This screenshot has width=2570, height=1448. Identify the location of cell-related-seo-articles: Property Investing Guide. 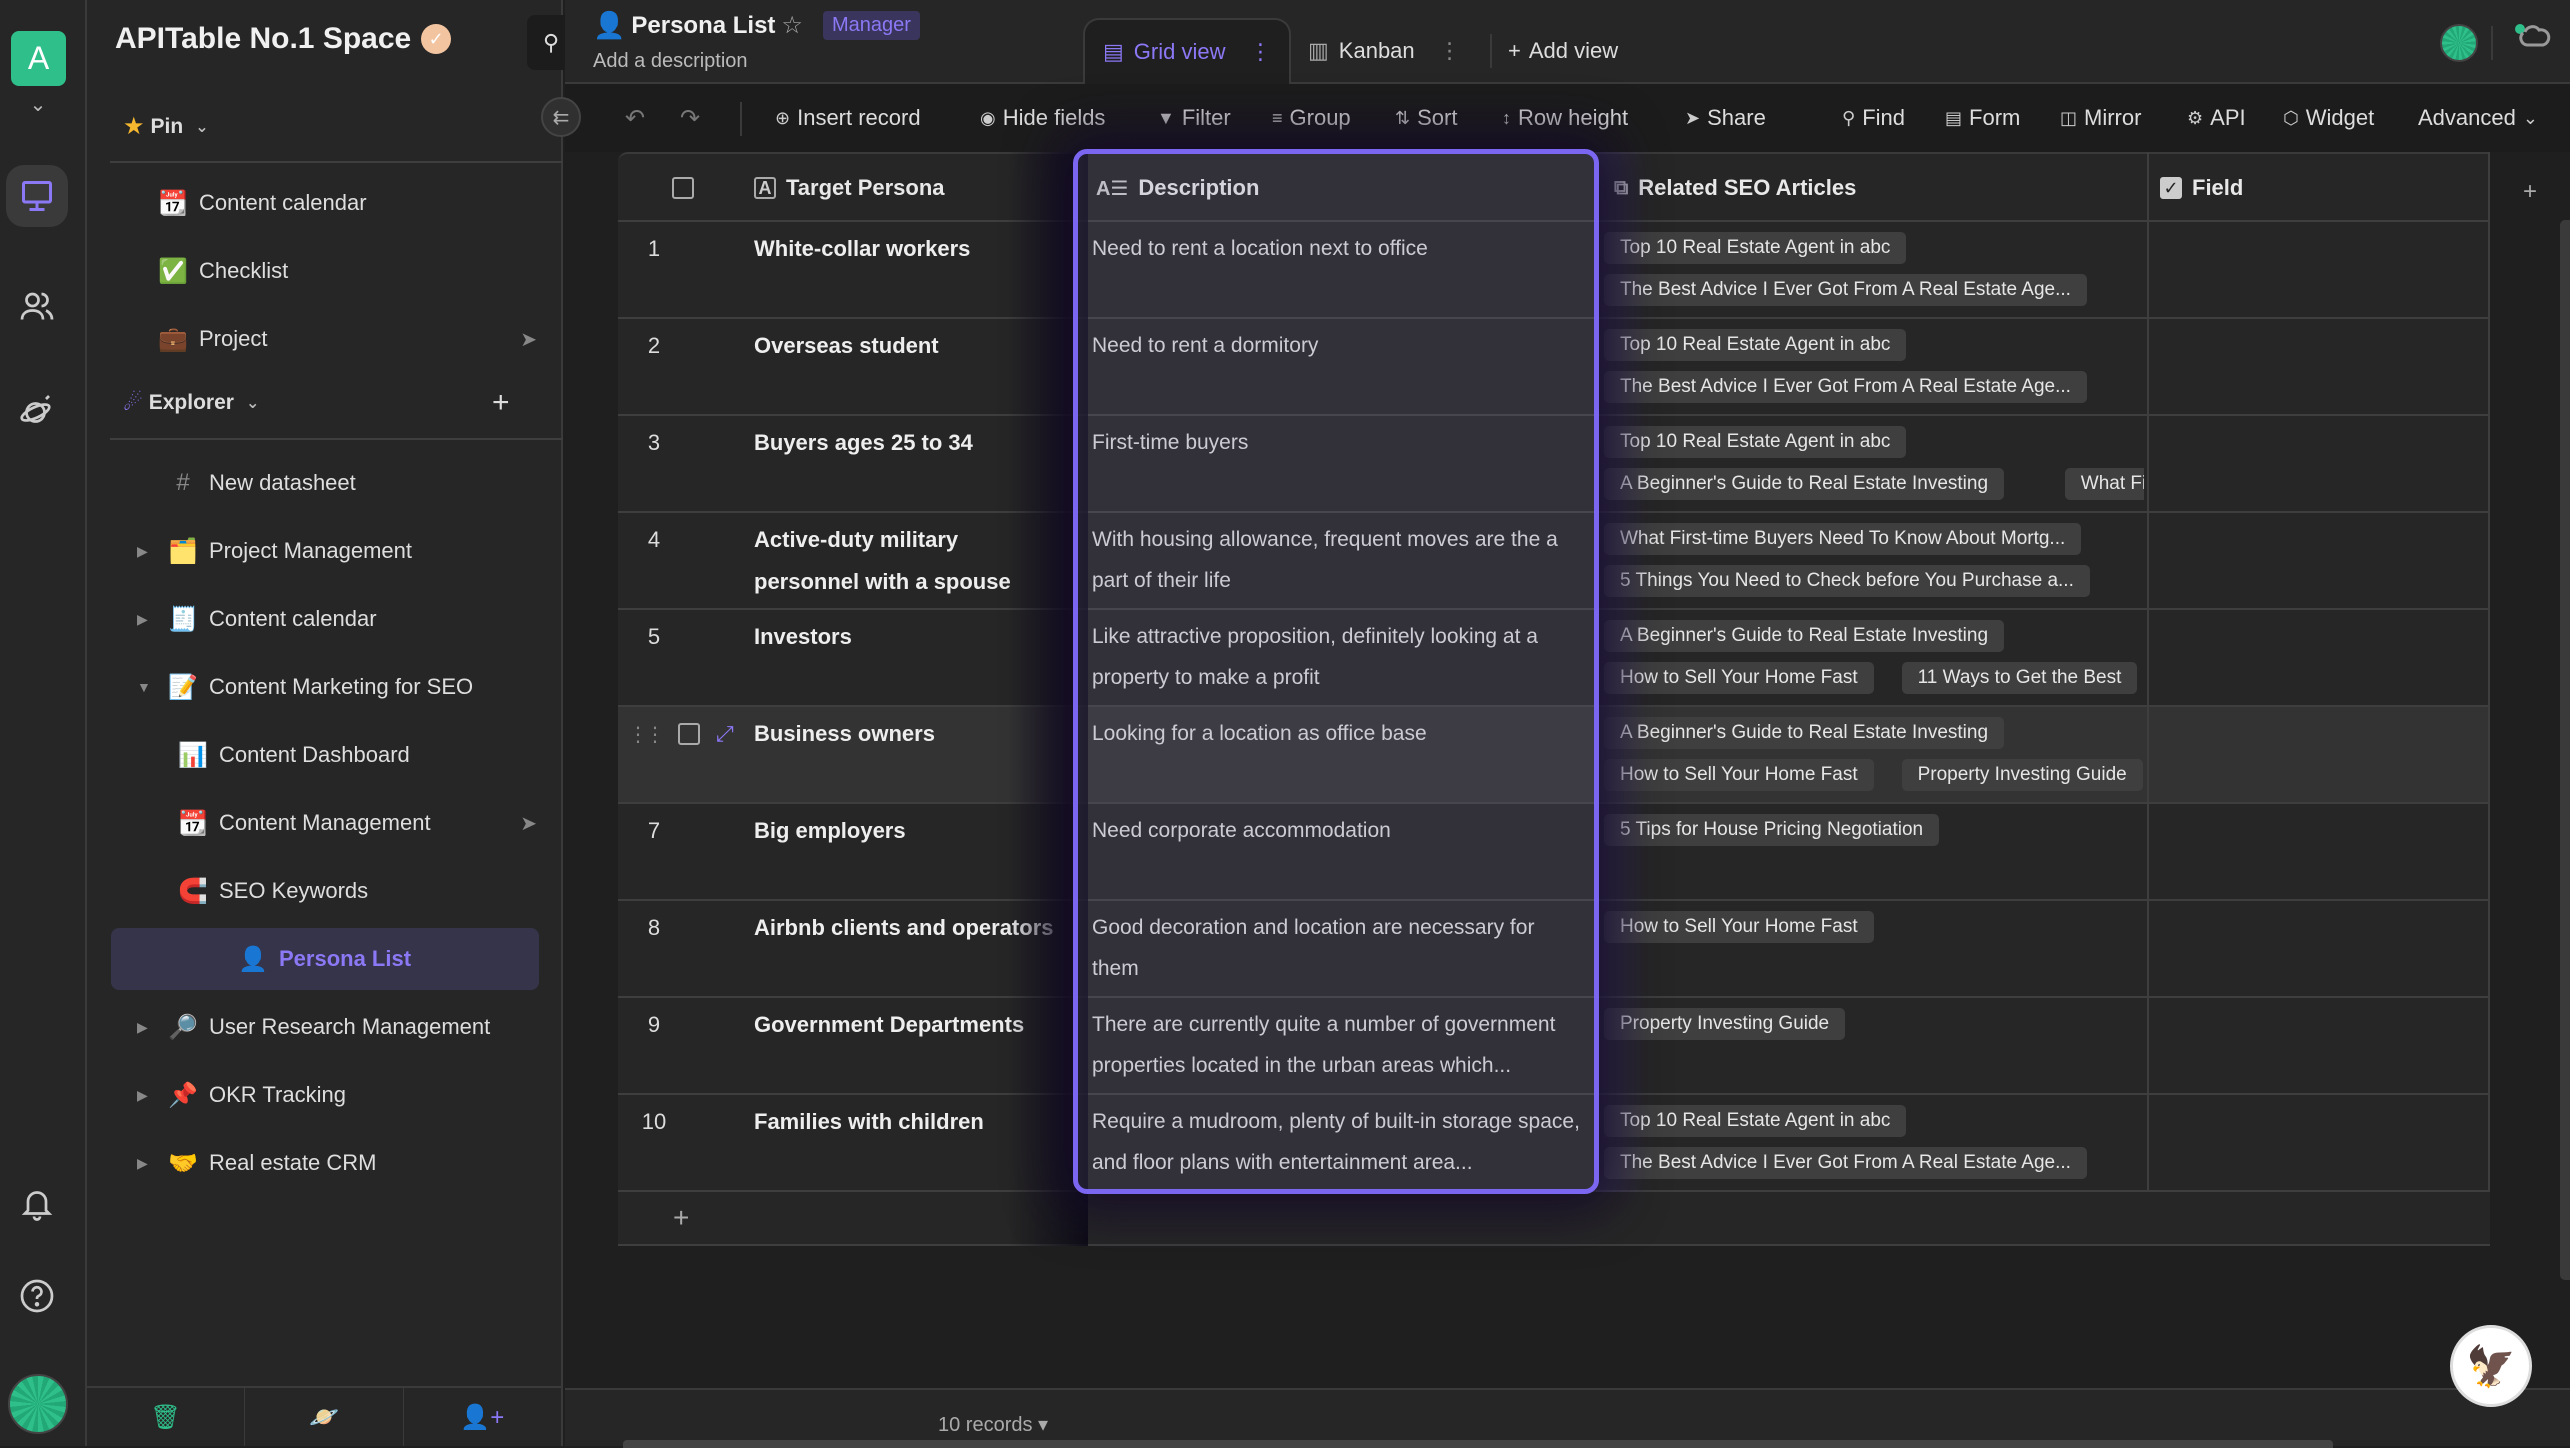
(1874, 1051).